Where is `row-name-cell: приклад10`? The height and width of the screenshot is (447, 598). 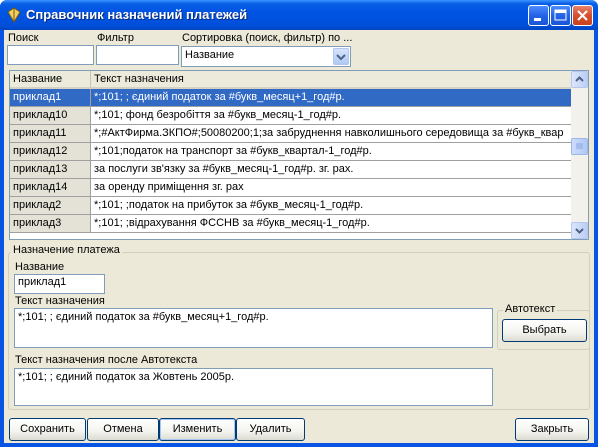
row-name-cell: приклад10 is located at coordinates (50, 116).